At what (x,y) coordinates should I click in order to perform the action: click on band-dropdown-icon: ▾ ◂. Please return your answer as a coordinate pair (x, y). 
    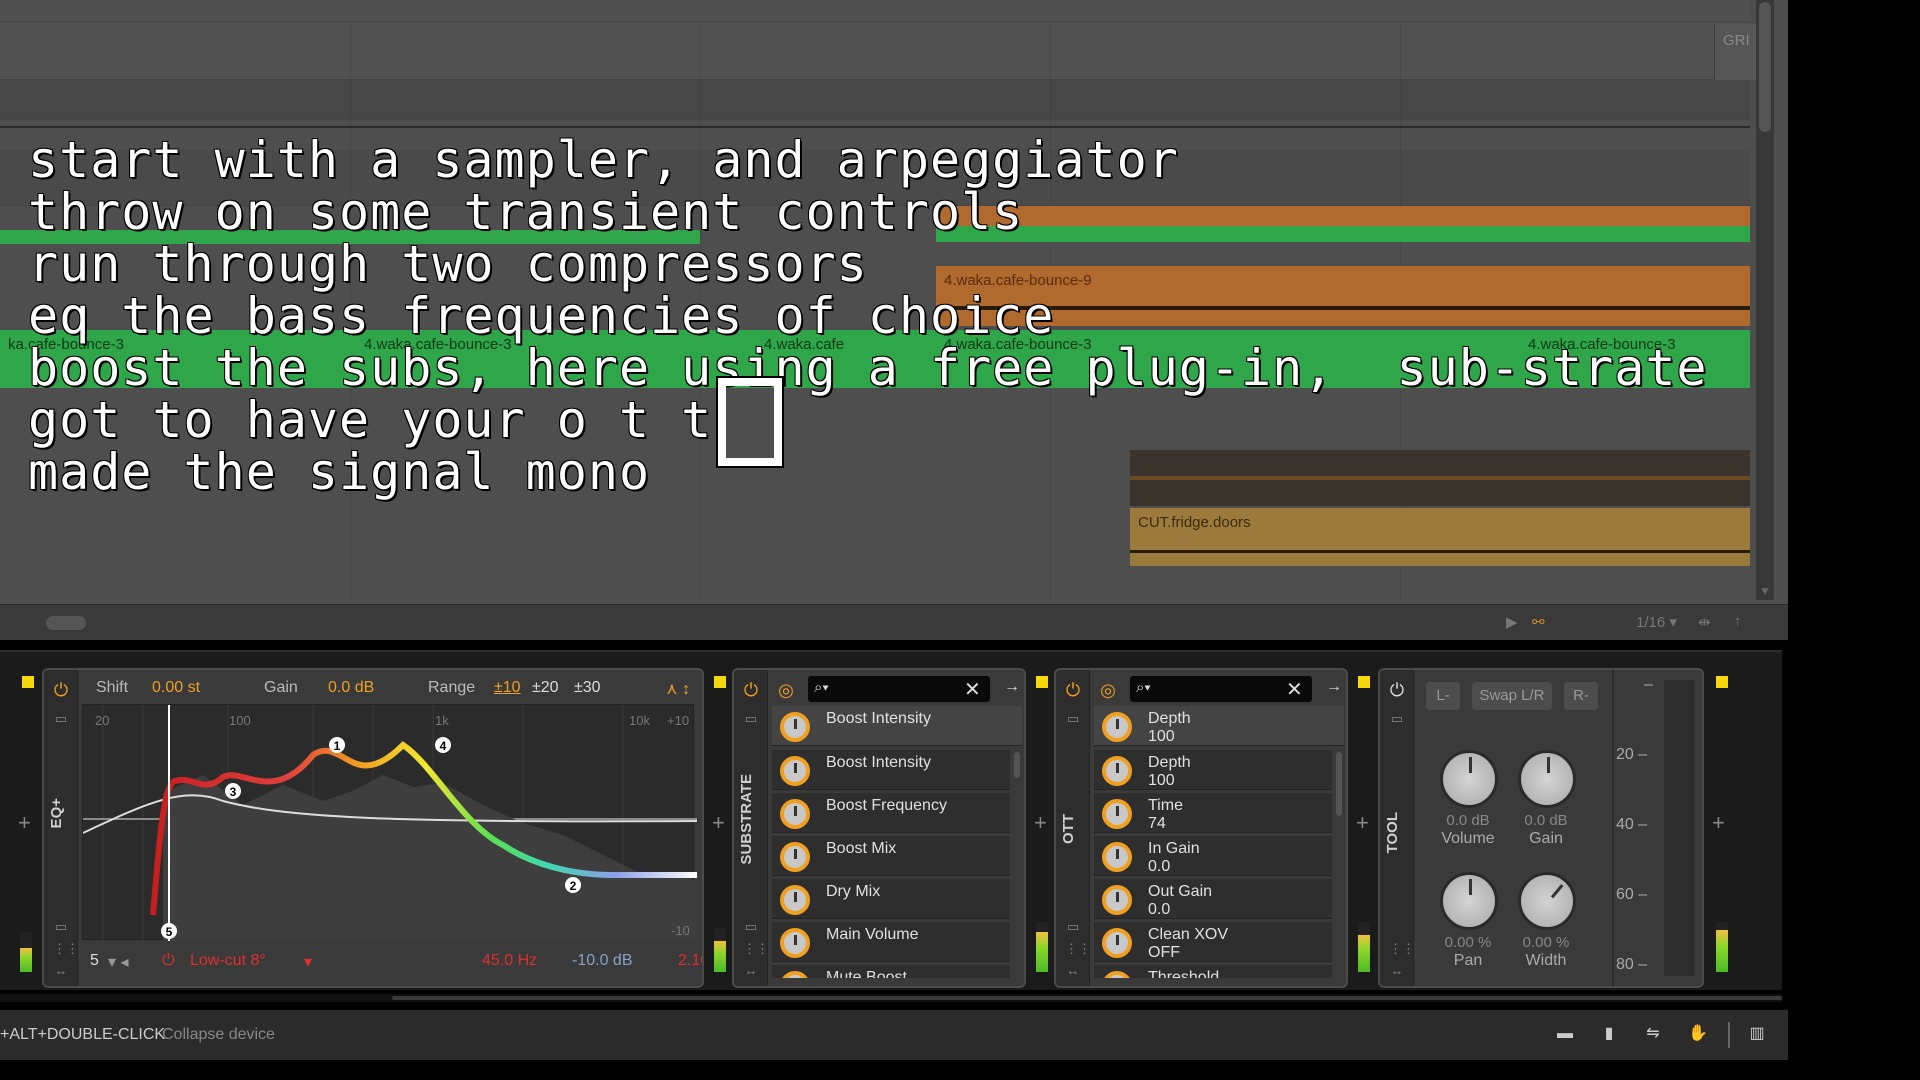
    Looking at the image, I should click on (118, 962).